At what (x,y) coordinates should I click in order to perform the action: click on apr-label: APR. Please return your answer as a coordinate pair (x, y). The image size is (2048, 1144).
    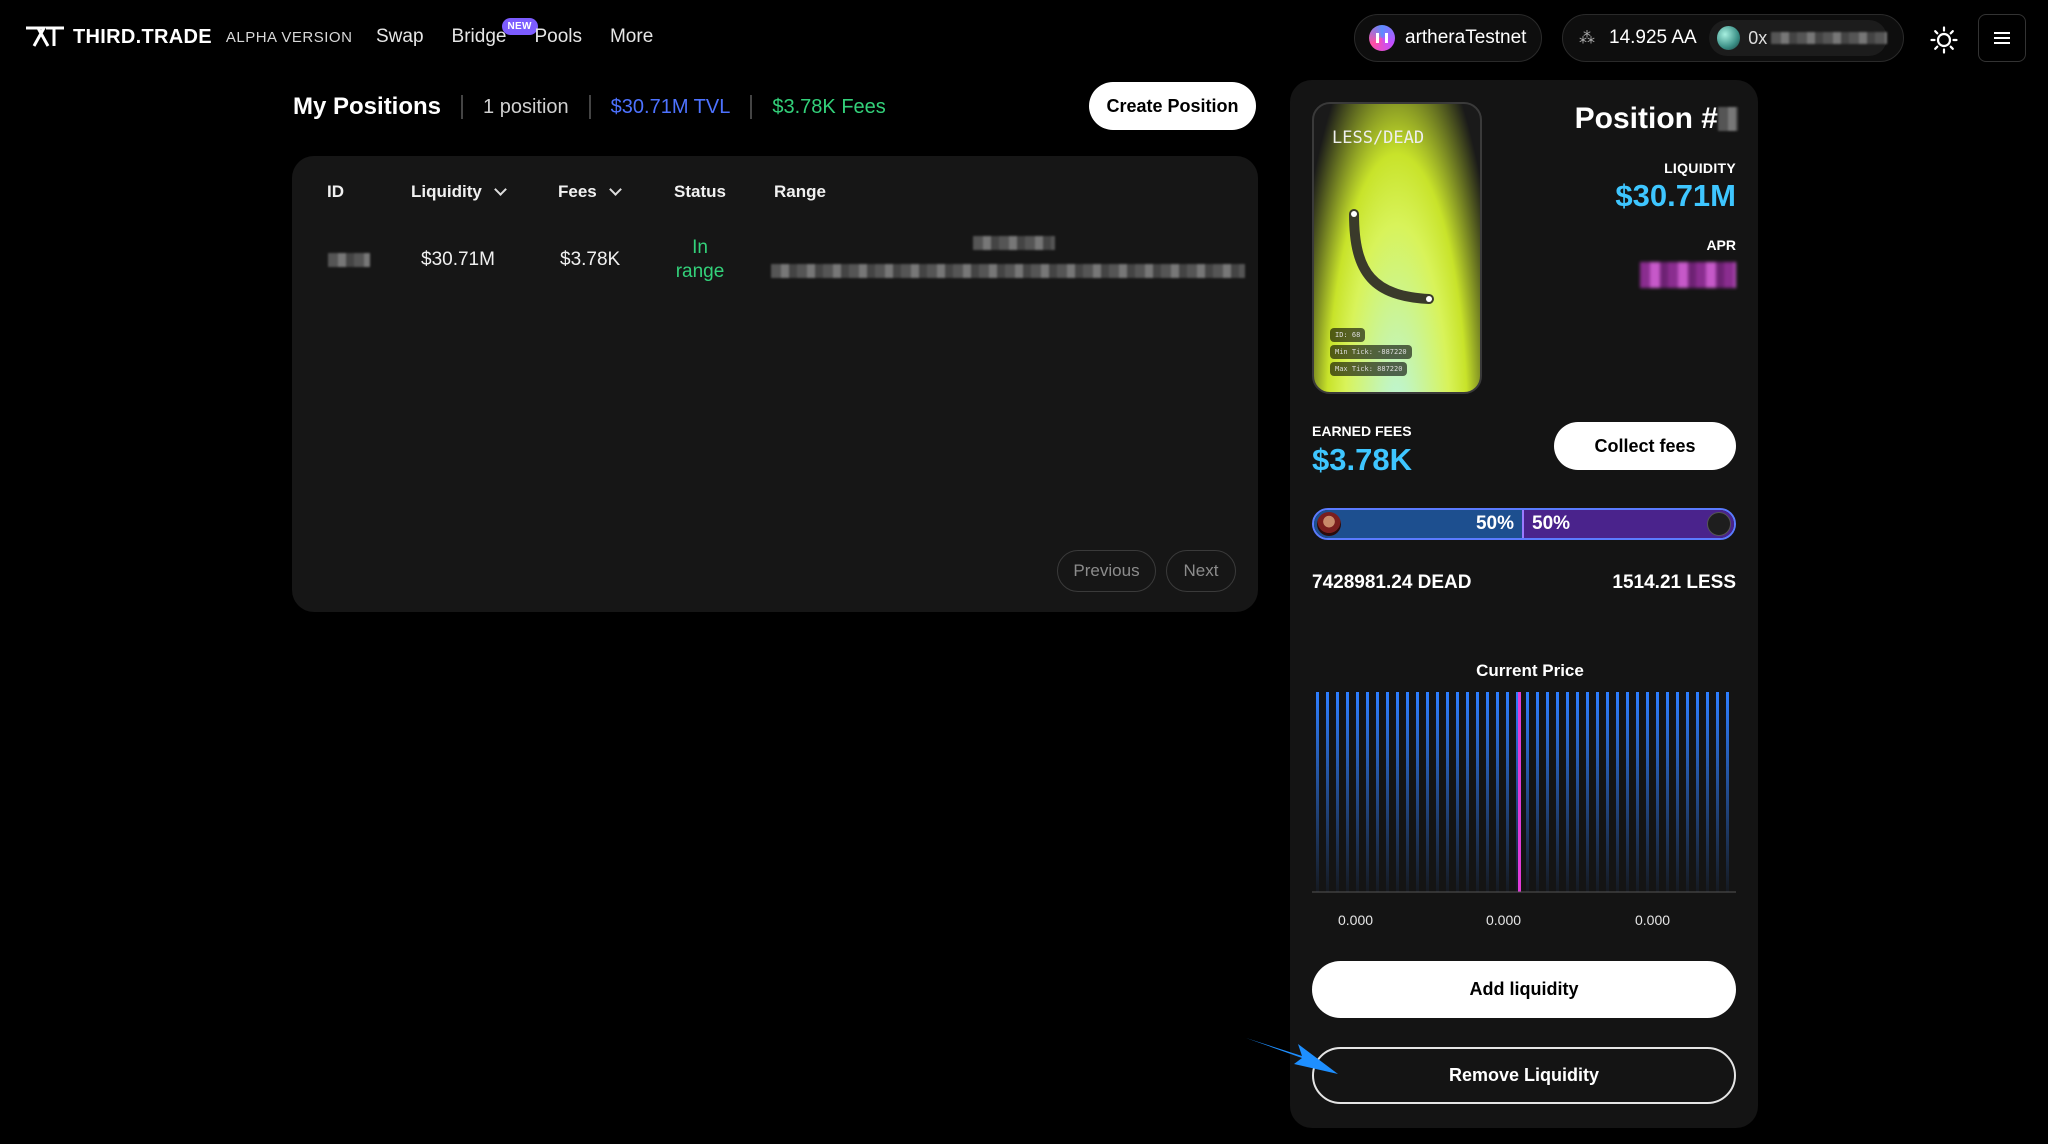
    Looking at the image, I should click on (1721, 245).